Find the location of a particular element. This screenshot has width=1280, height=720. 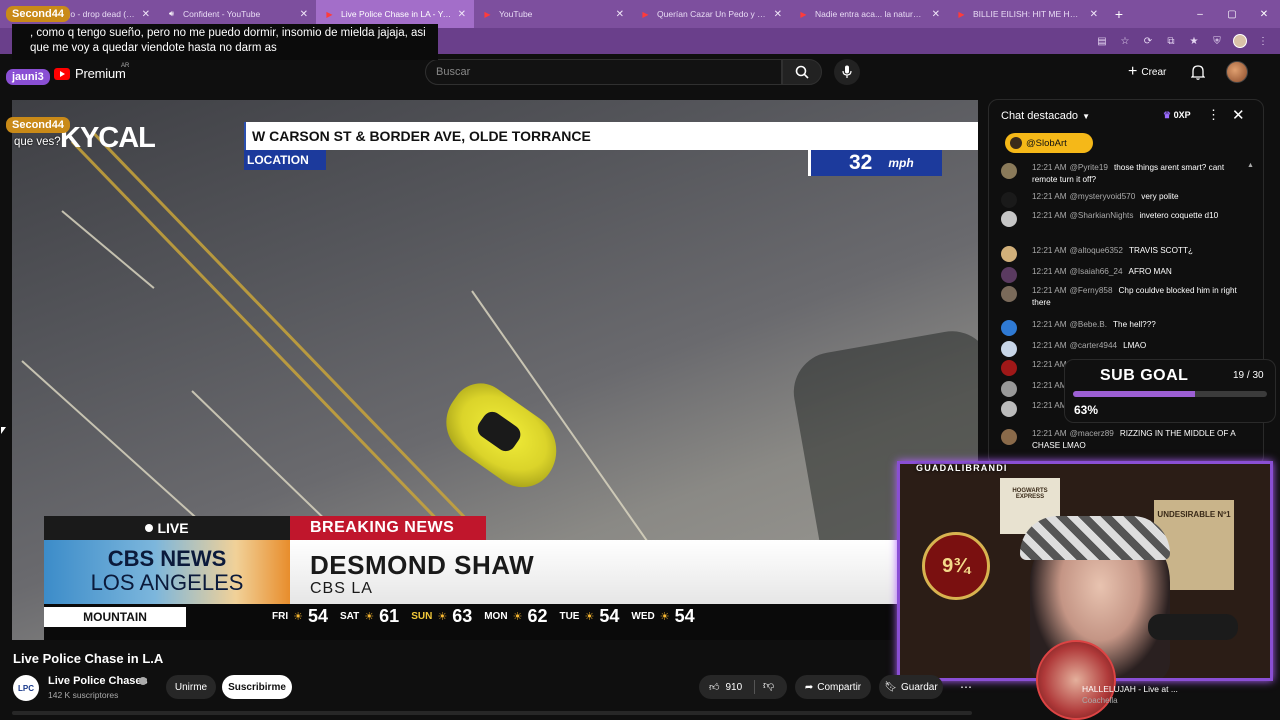

refresh-icon: ⟳ is located at coordinates (1148, 41).